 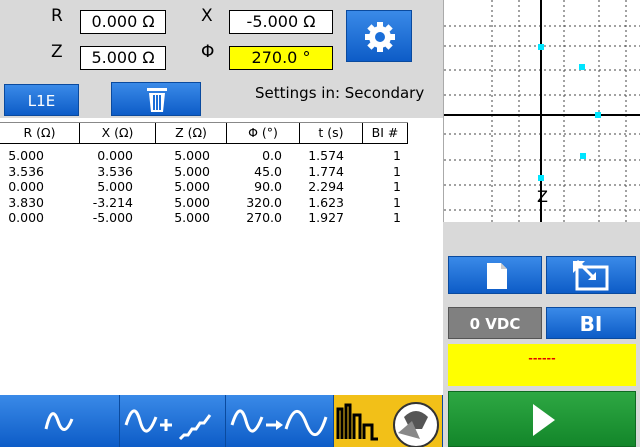 I want to click on table-header: R (Ω) X (Ω) Z (Ω) Φ (°) t (s) BI #, so click(x=204, y=133).